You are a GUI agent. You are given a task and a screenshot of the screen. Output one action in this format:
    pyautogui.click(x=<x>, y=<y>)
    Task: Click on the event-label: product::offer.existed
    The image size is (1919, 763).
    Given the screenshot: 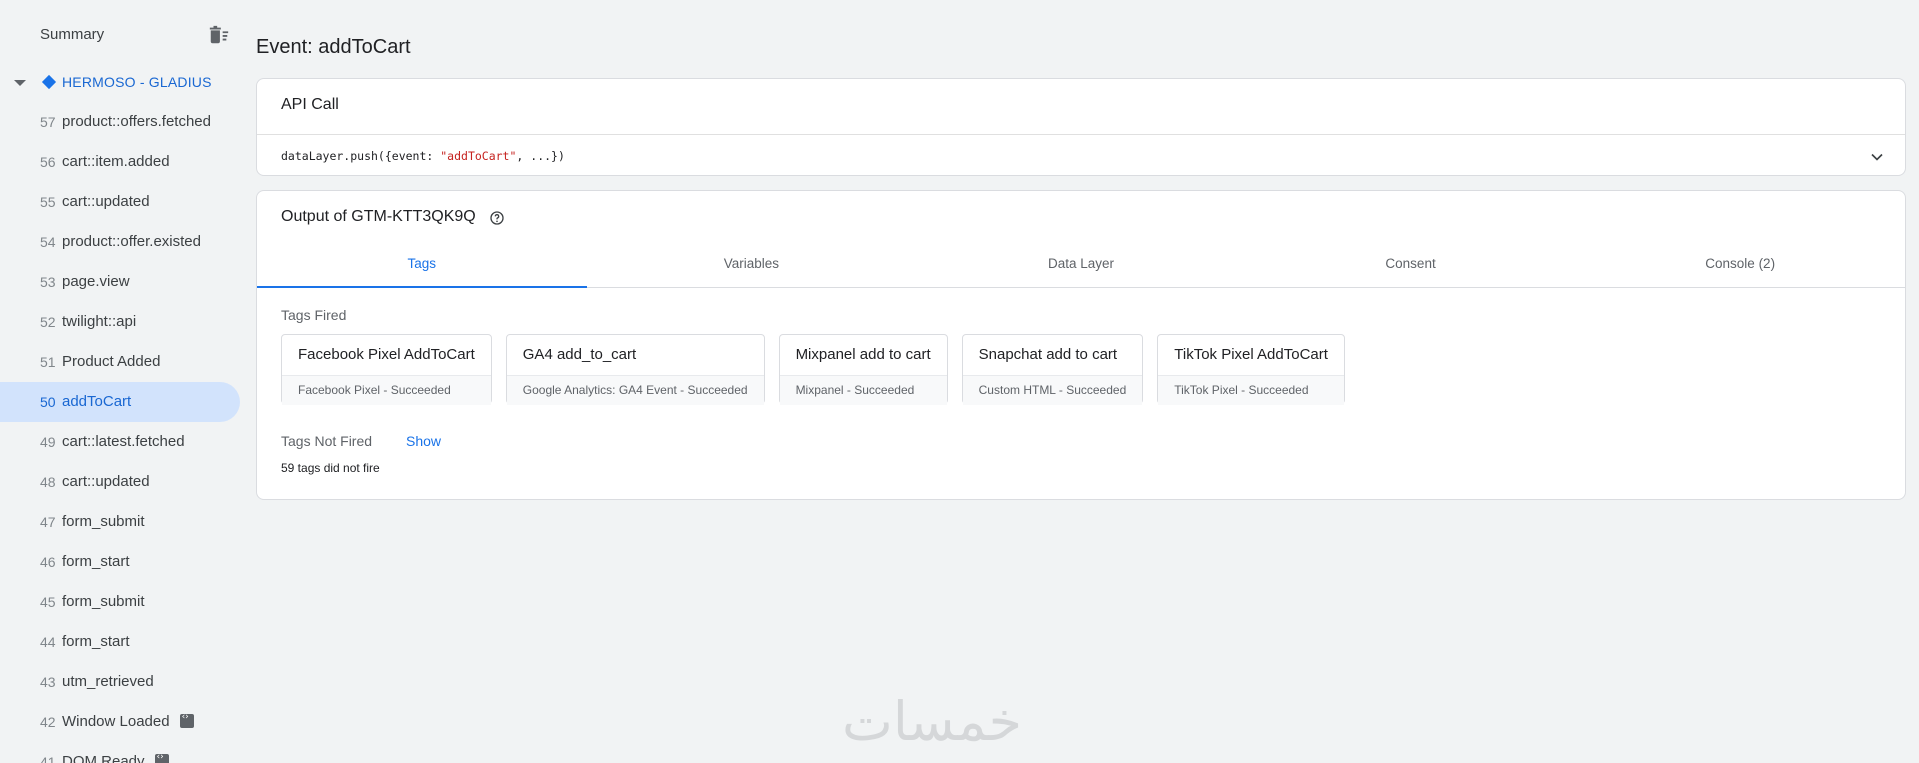 What is the action you would take?
    pyautogui.click(x=131, y=241)
    